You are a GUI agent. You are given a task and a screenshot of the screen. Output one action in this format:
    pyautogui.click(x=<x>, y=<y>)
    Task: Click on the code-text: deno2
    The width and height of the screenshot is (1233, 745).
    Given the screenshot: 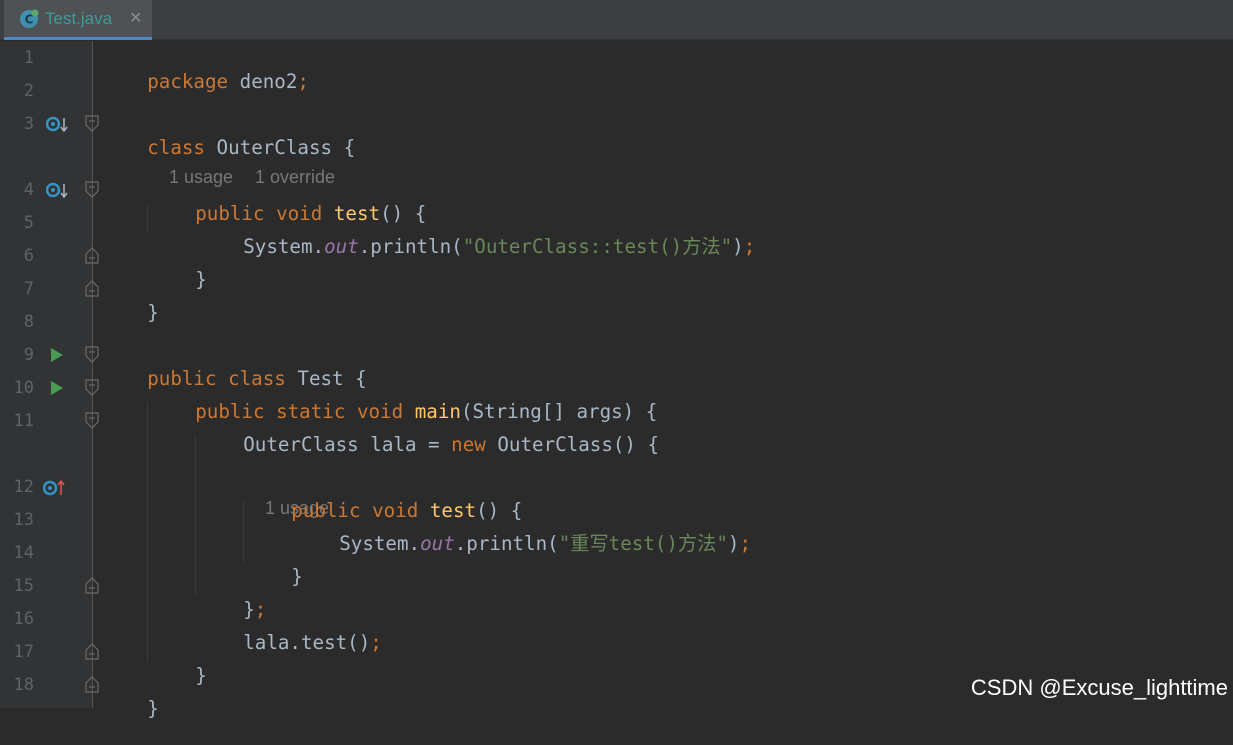 What is the action you would take?
    pyautogui.click(x=263, y=81)
    